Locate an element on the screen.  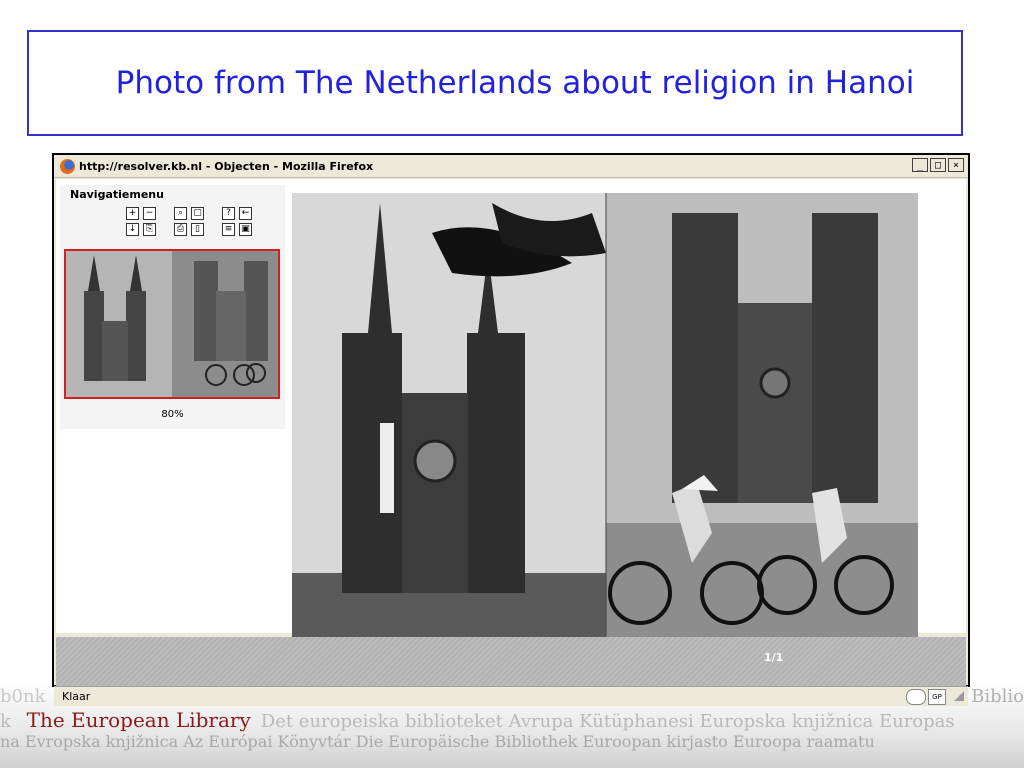
window-controls: _ □ × is located at coordinates (938, 165).